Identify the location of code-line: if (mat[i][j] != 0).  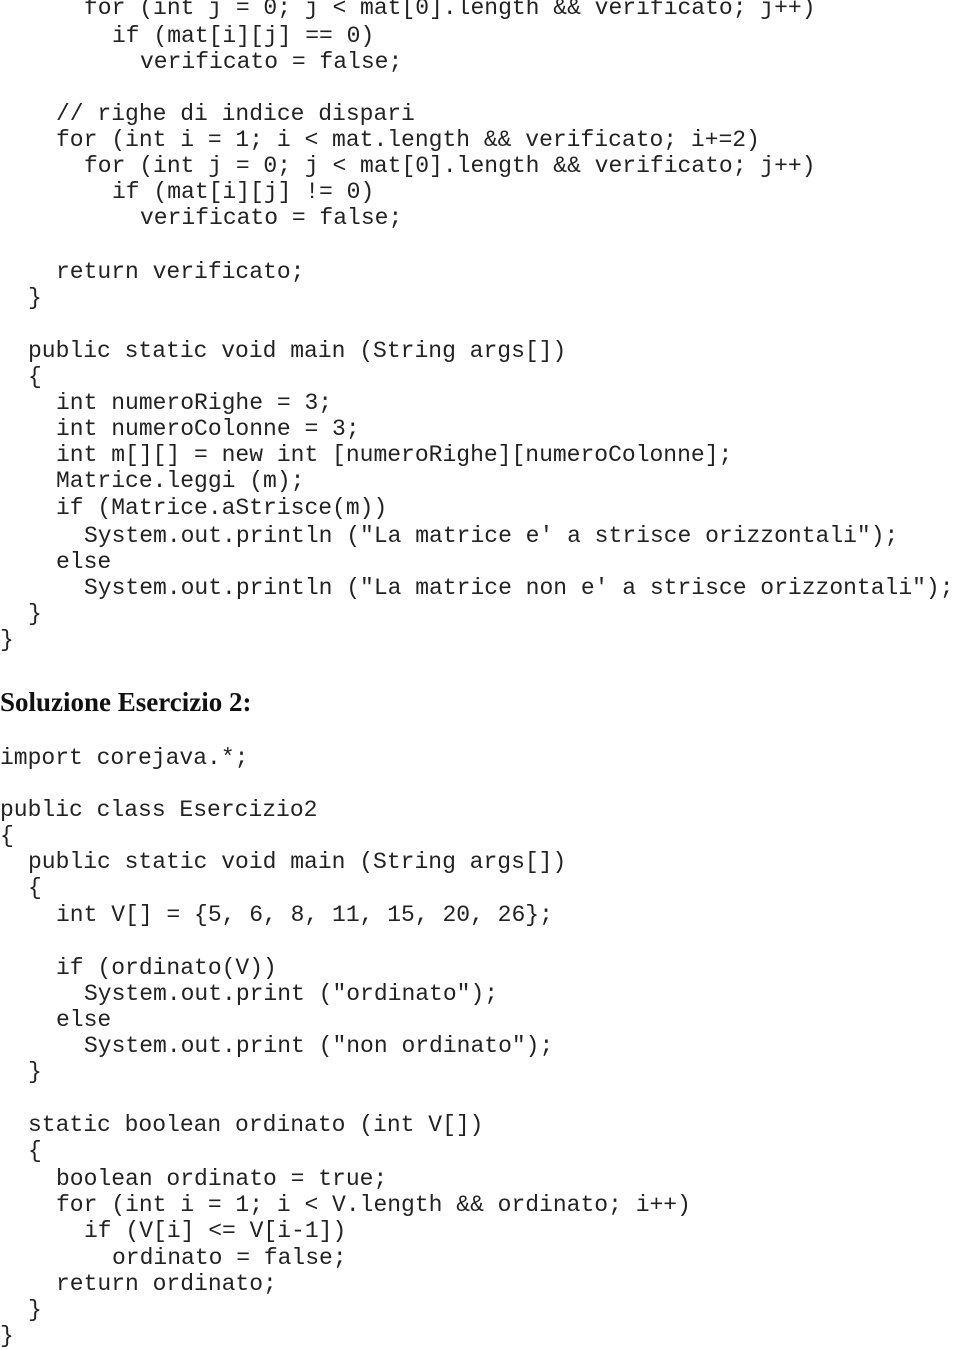
(243, 192).